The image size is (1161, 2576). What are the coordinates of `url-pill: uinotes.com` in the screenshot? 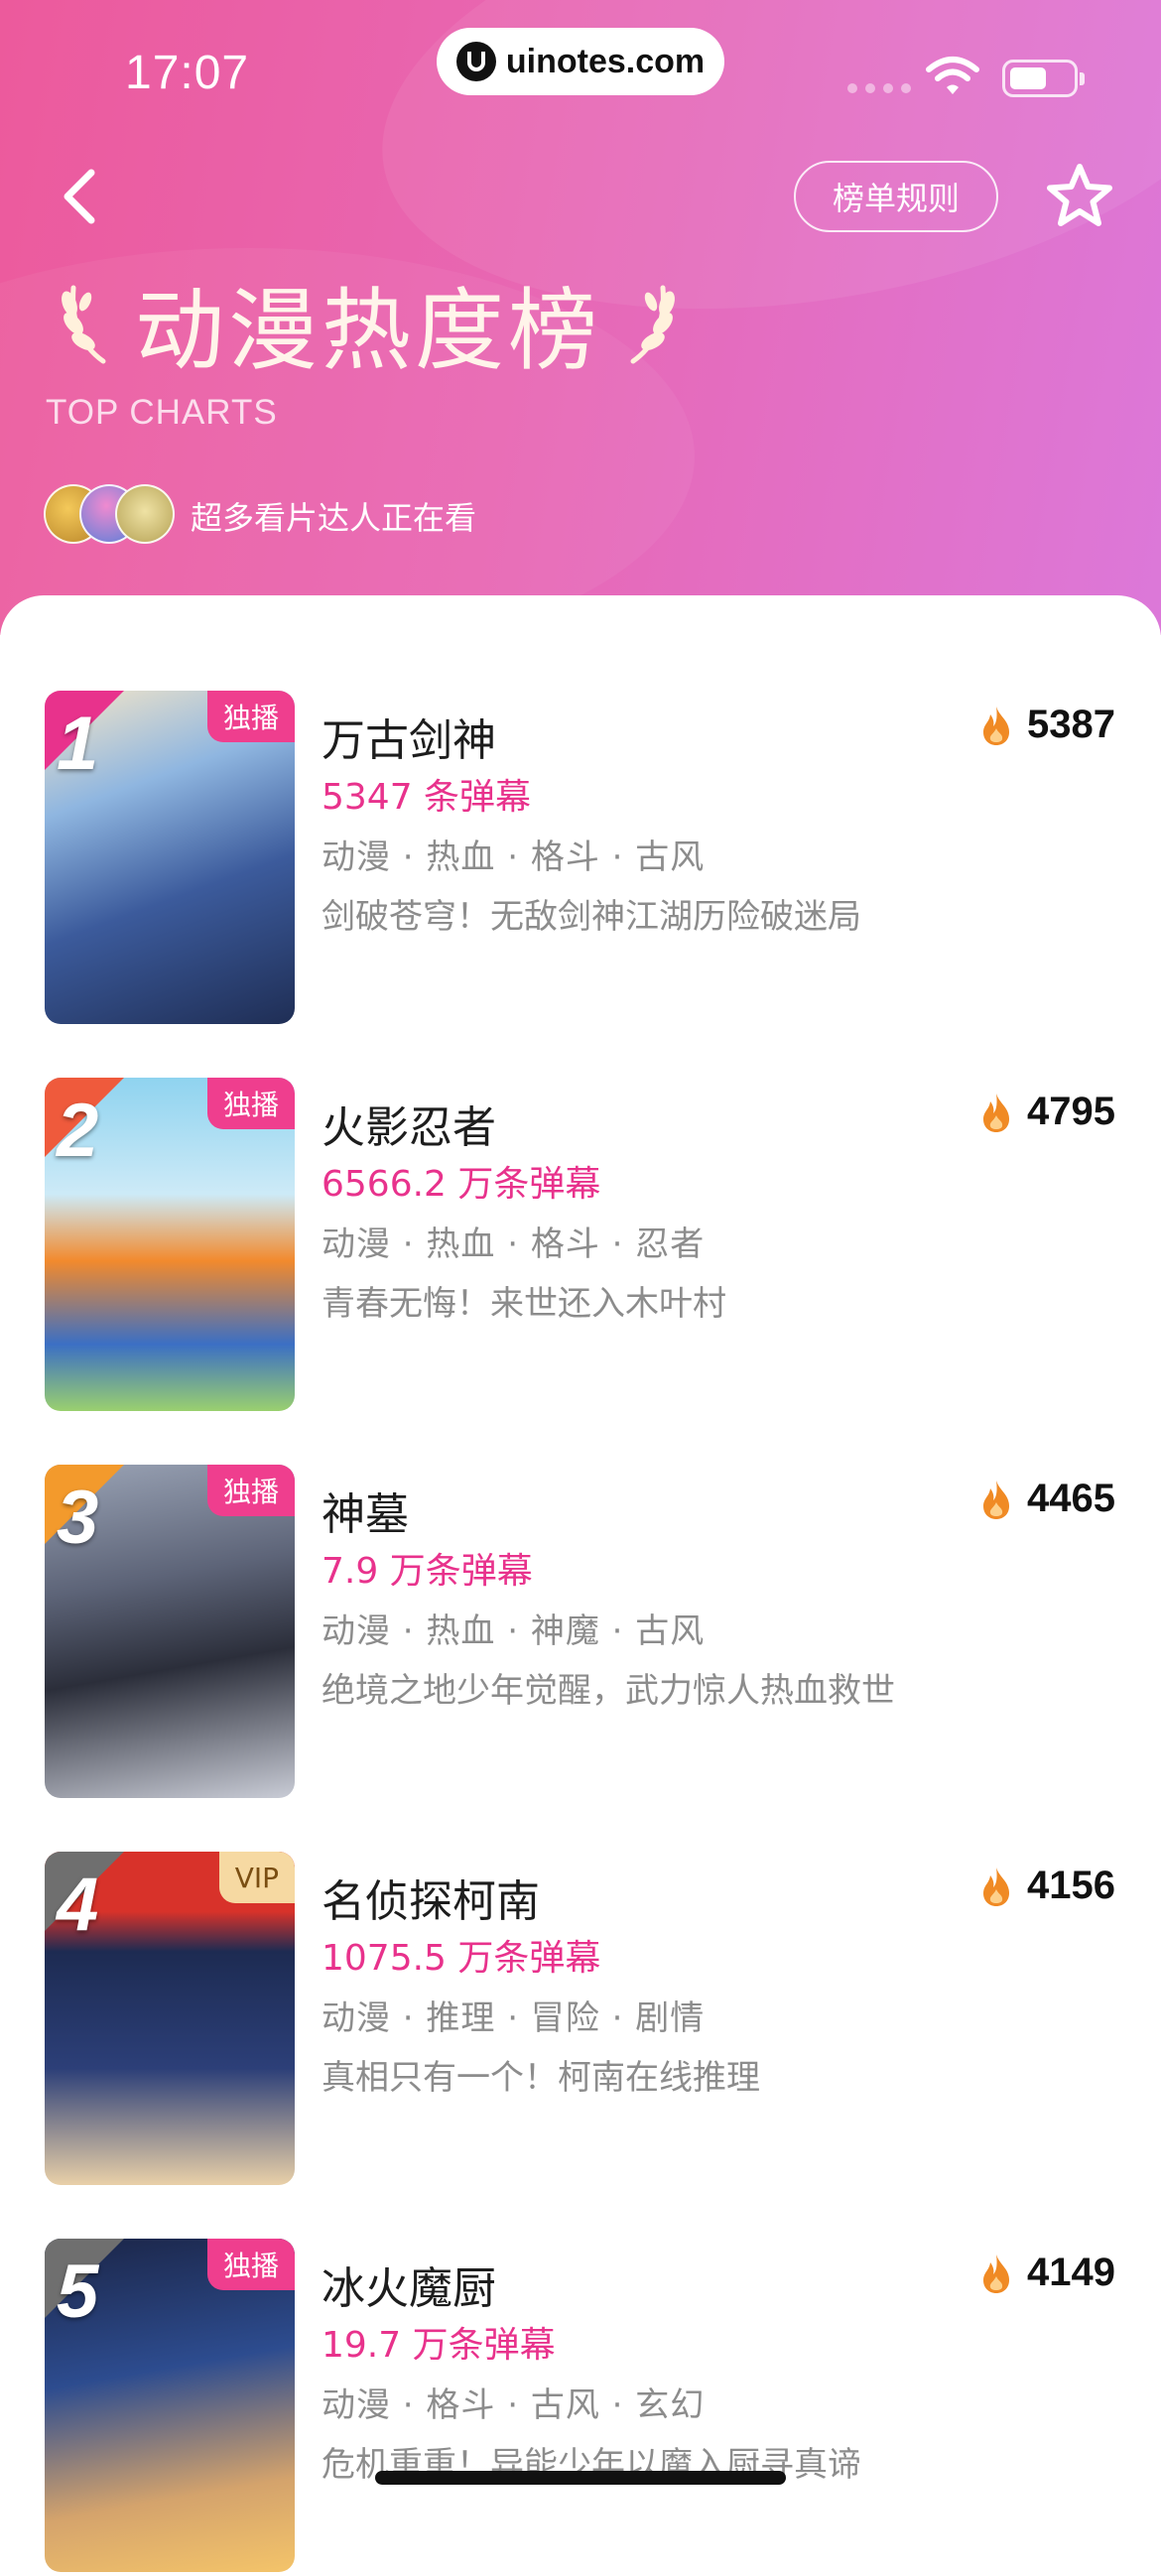 It's located at (580, 62).